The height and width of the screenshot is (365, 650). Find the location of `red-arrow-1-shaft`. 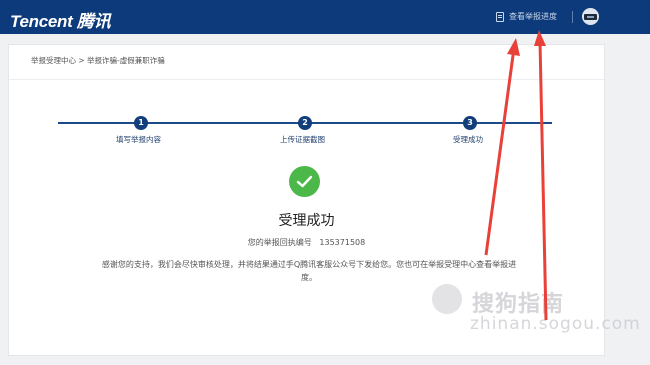

red-arrow-1-shaft is located at coordinates (500, 151).